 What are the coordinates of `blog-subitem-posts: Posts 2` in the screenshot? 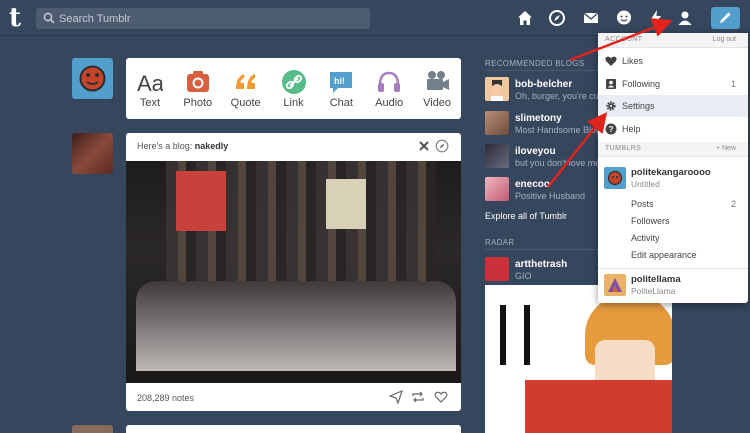 It's located at (673, 204).